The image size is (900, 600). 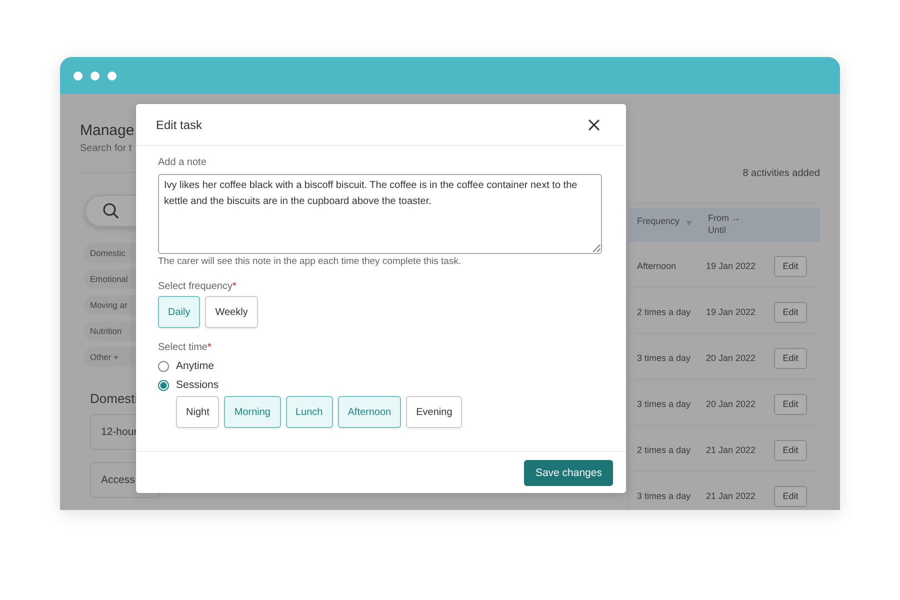 I want to click on session-option: Afternoon, so click(x=370, y=412).